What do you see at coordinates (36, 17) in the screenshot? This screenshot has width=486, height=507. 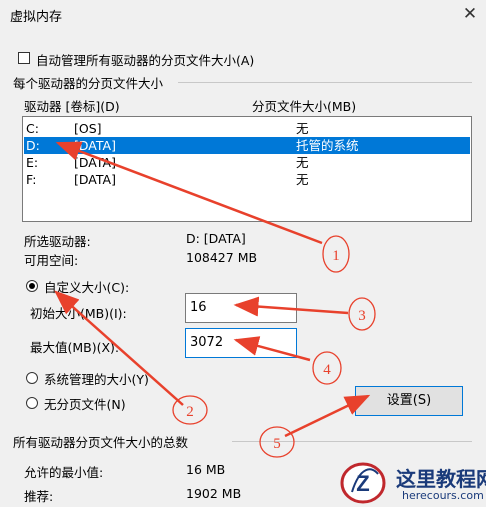 I see `window-title: 虚拟内存` at bounding box center [36, 17].